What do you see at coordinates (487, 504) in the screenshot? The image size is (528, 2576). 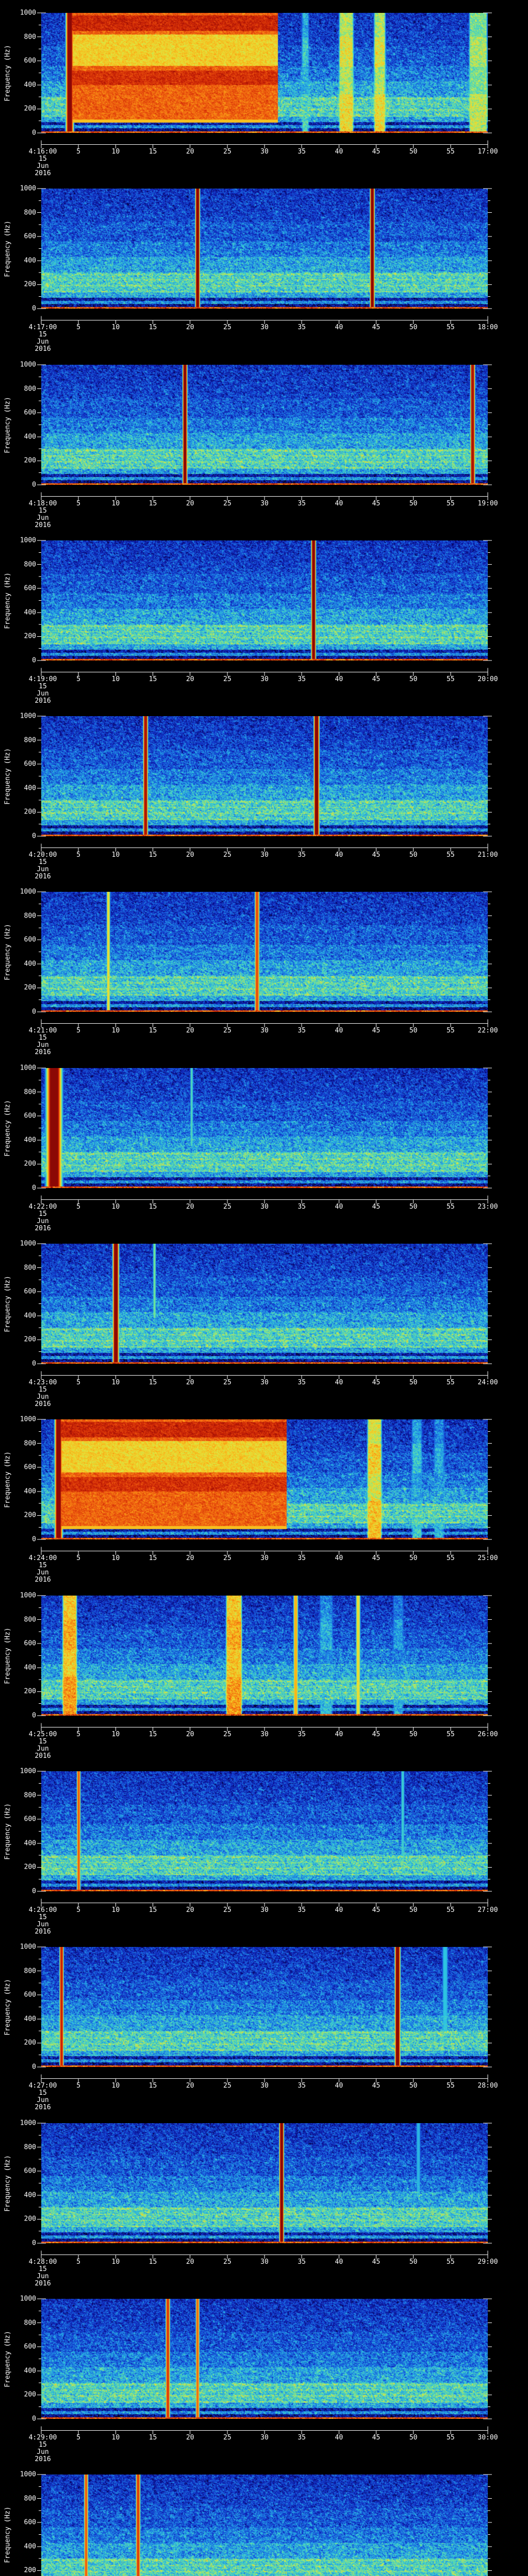 I see `x-end-time-label: 19:00` at bounding box center [487, 504].